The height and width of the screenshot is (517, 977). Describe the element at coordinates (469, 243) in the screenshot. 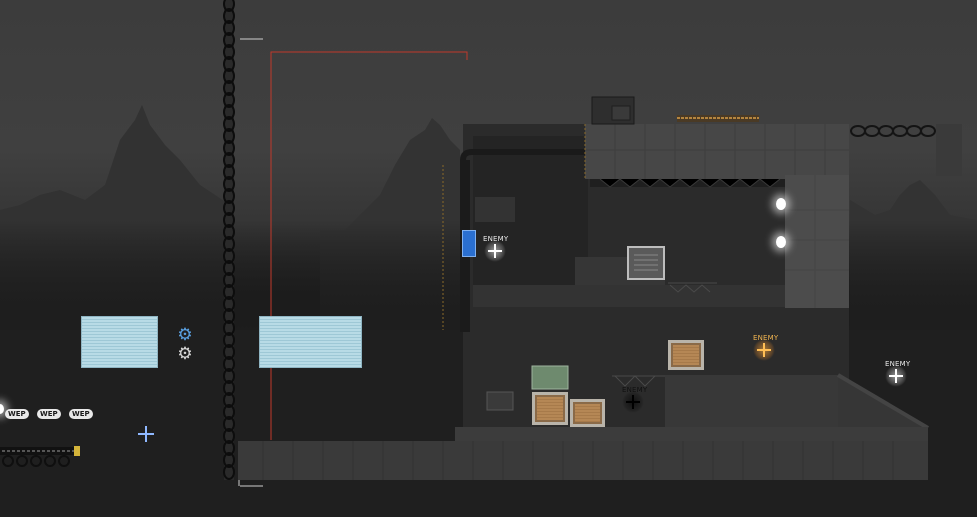

I see `door-panel` at that location.